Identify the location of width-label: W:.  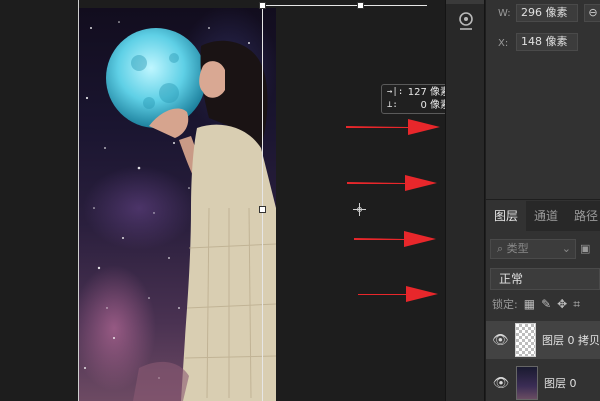
(504, 13).